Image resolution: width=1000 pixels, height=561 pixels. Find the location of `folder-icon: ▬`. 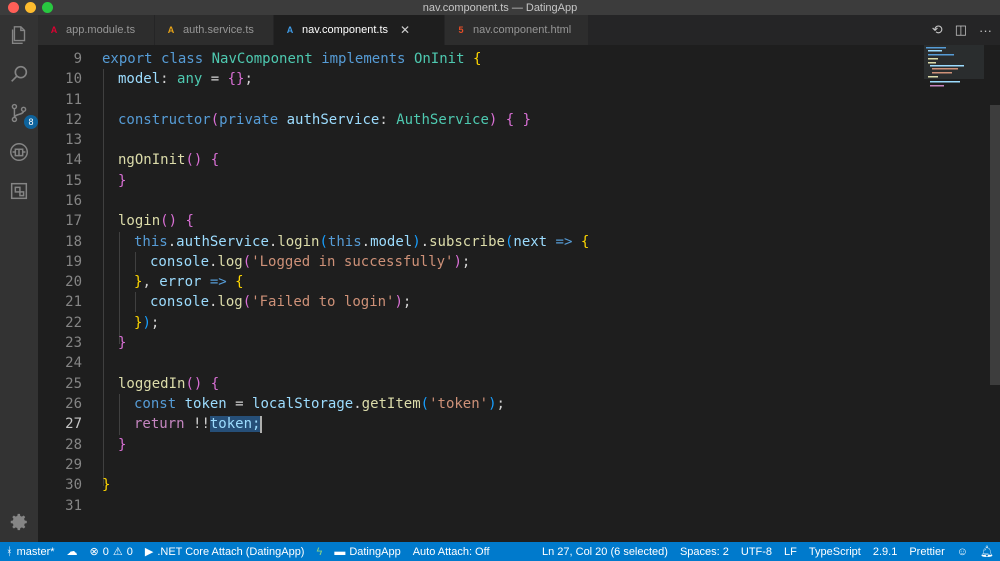

folder-icon: ▬ is located at coordinates (340, 551).